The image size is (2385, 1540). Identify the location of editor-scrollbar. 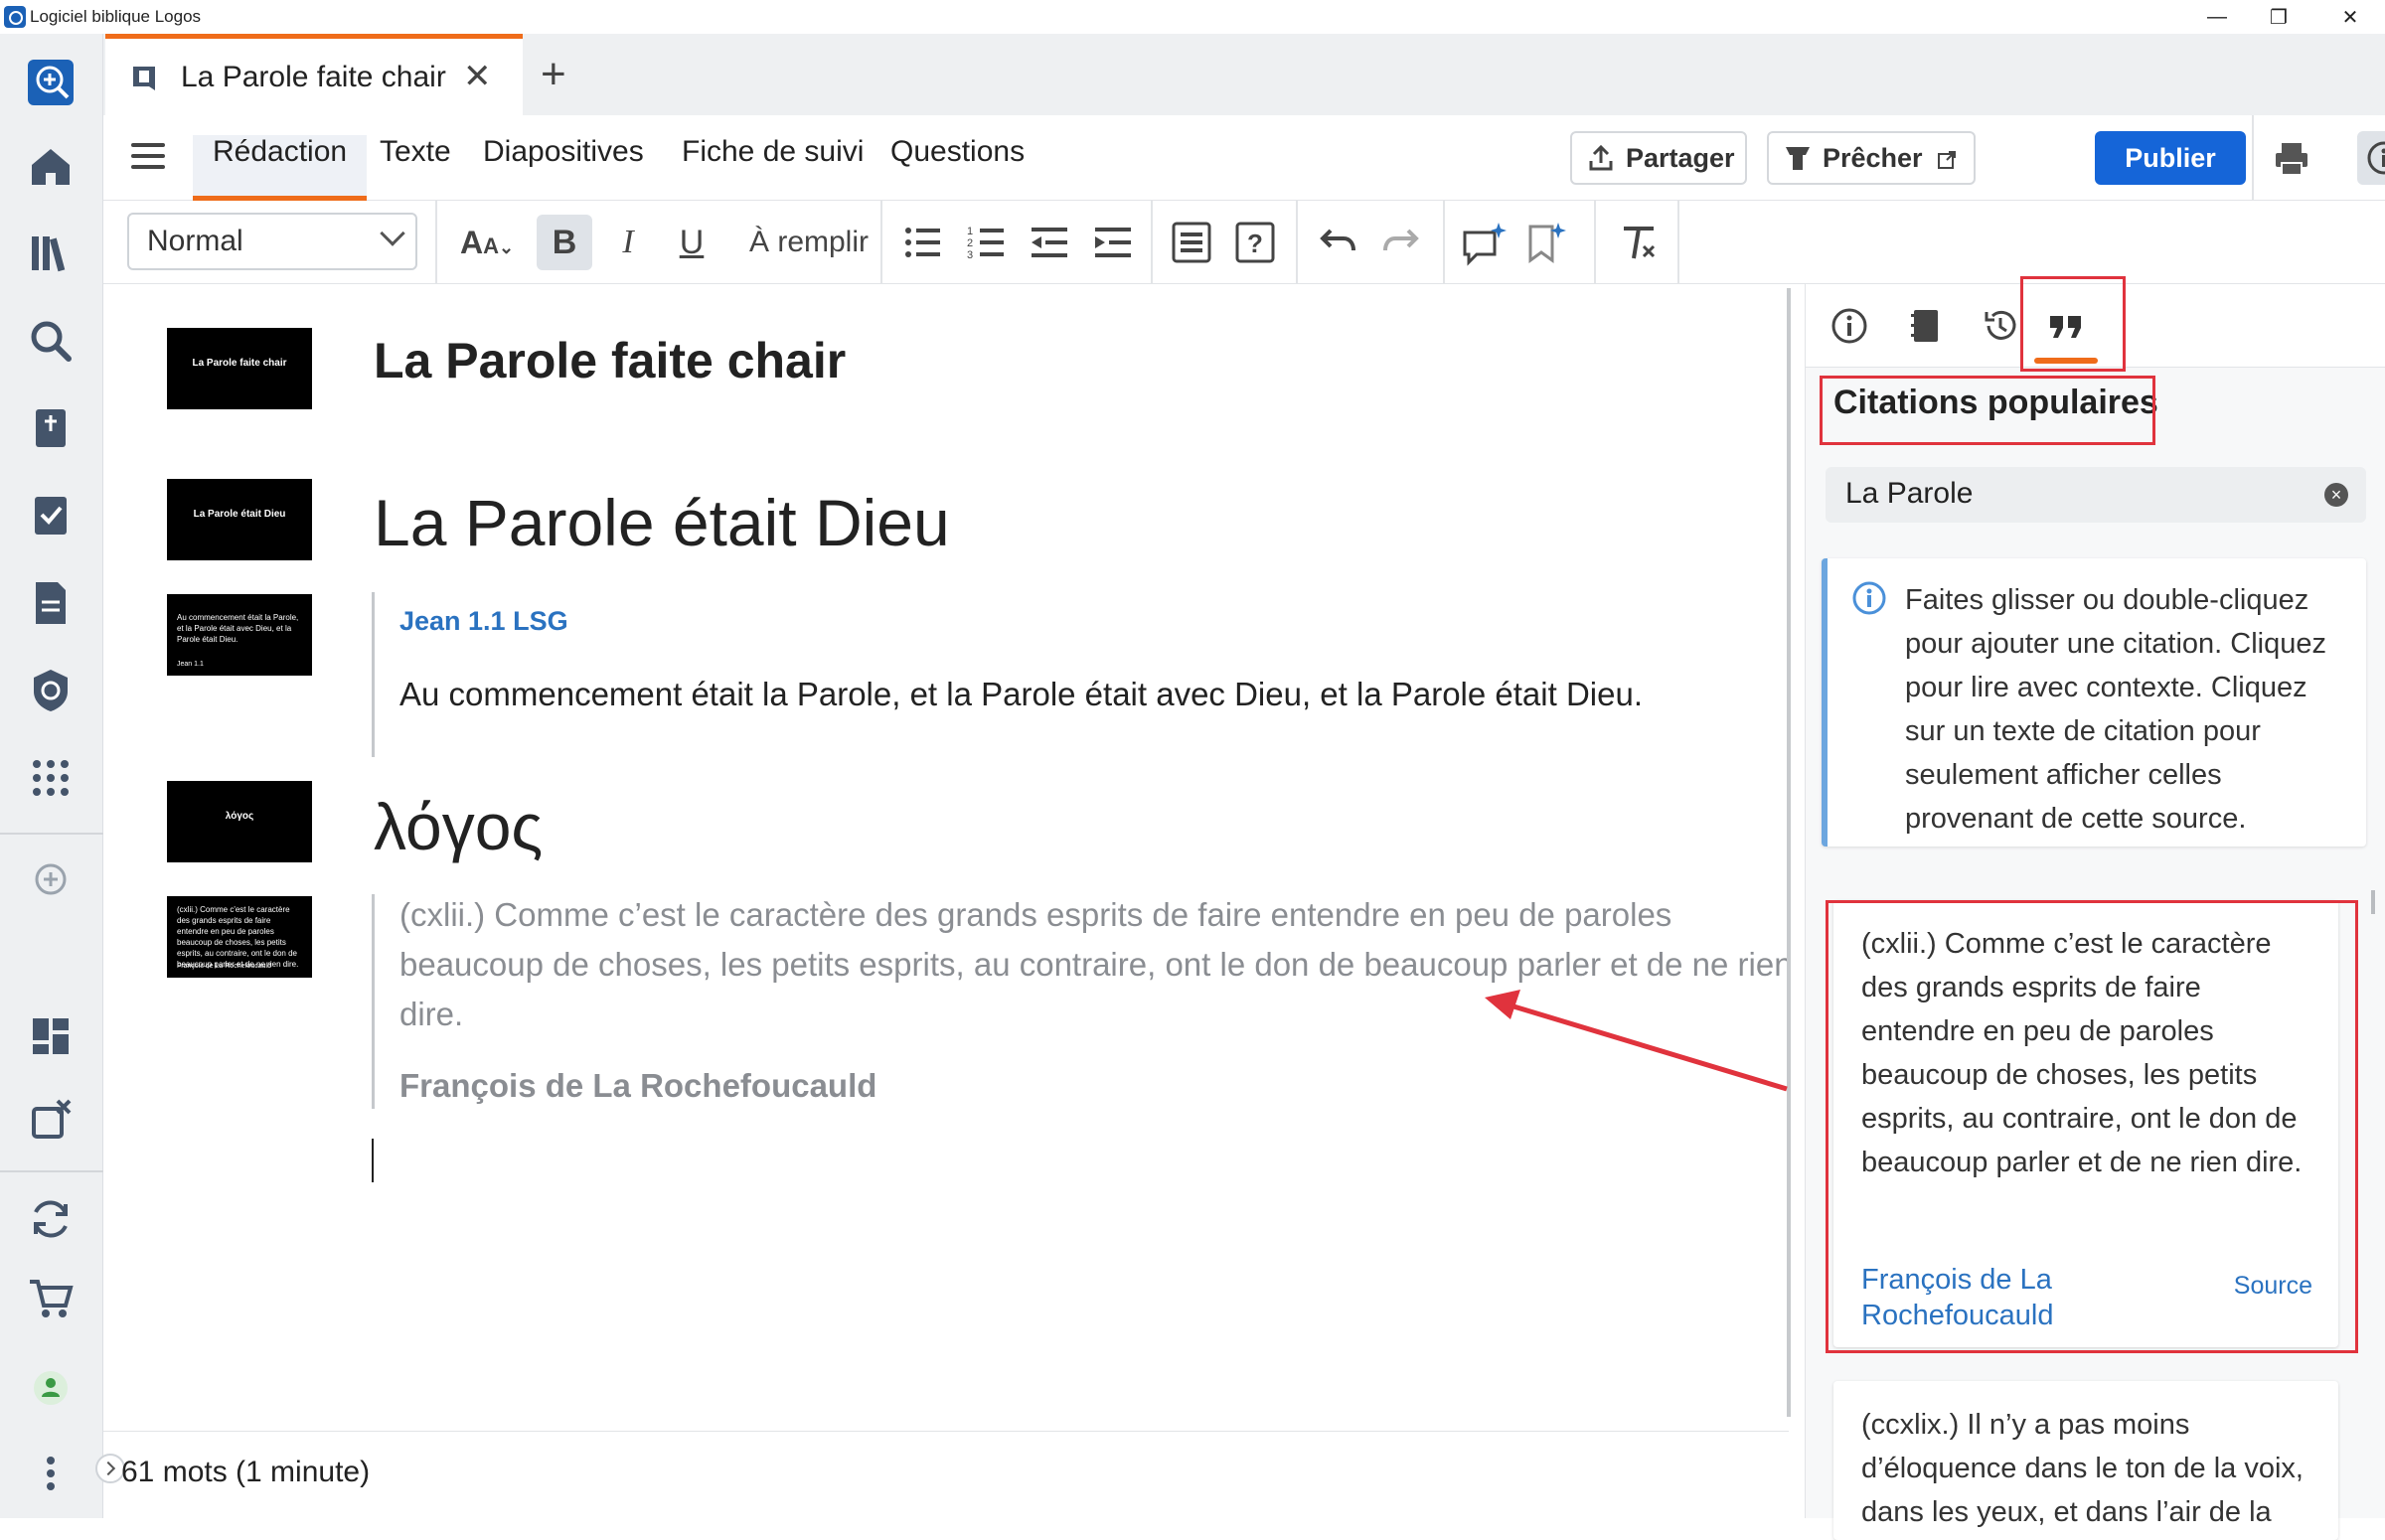
(1789, 852).